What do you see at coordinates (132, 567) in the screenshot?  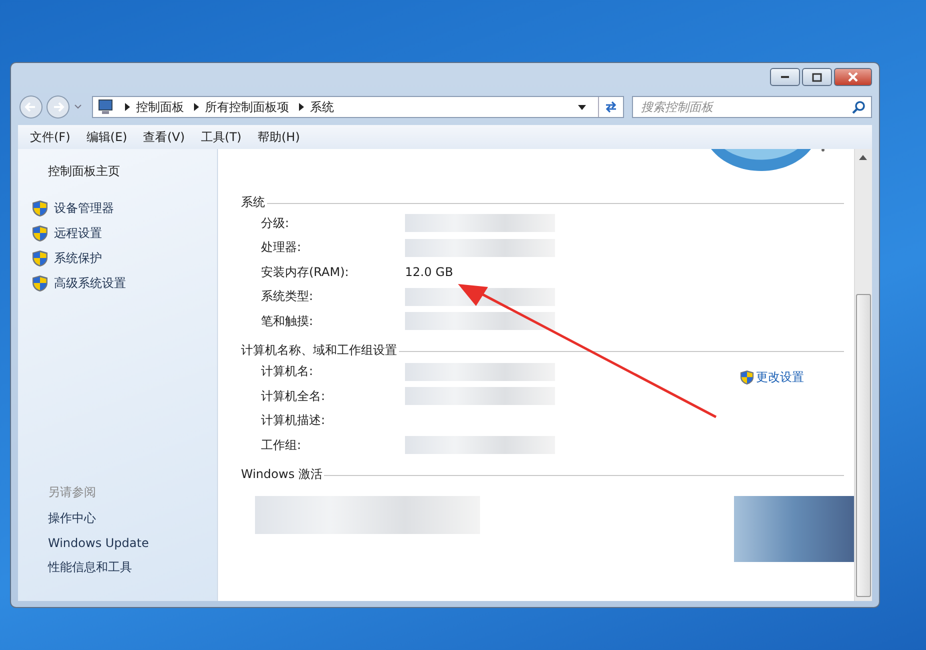 I see `see-also-link: 性能信息和工具` at bounding box center [132, 567].